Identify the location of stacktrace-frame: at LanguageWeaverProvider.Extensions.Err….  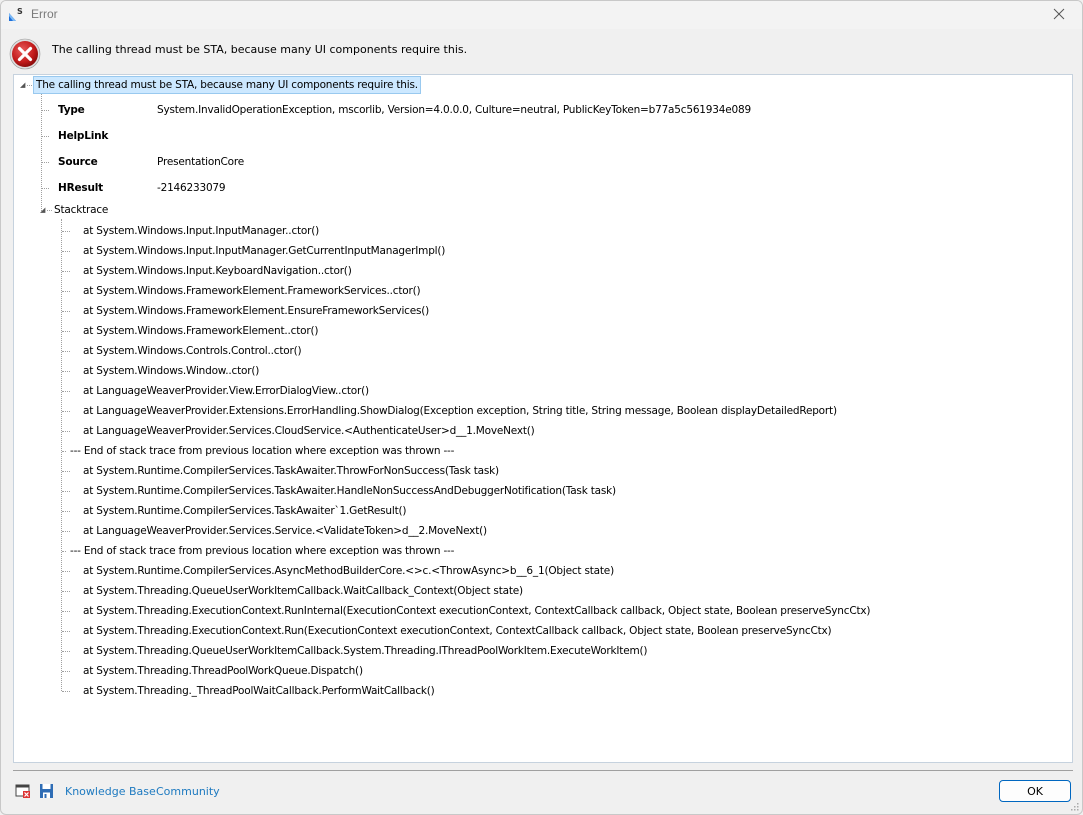
(460, 411).